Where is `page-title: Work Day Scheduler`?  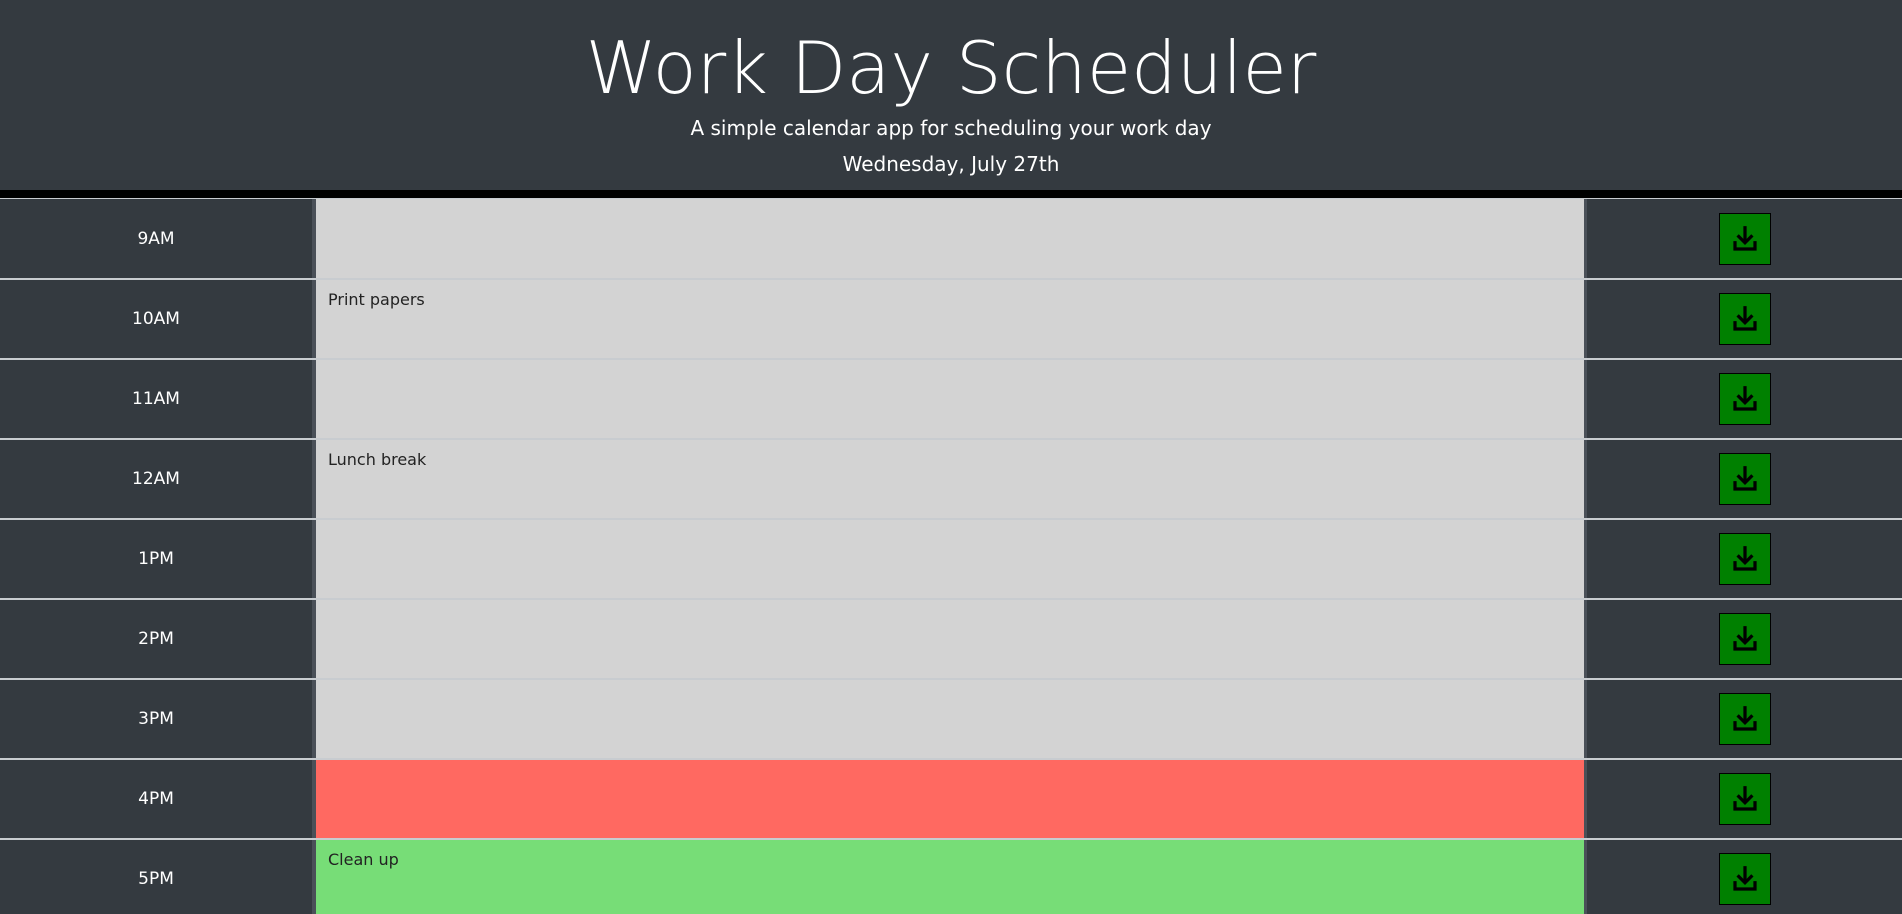
page-title: Work Day Scheduler is located at coordinates (951, 68).